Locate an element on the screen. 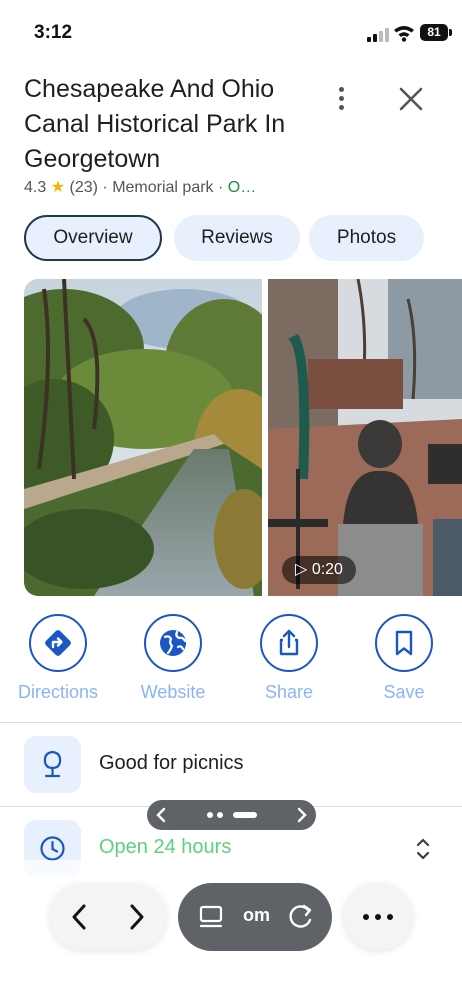  tree-icon is located at coordinates (52, 764).